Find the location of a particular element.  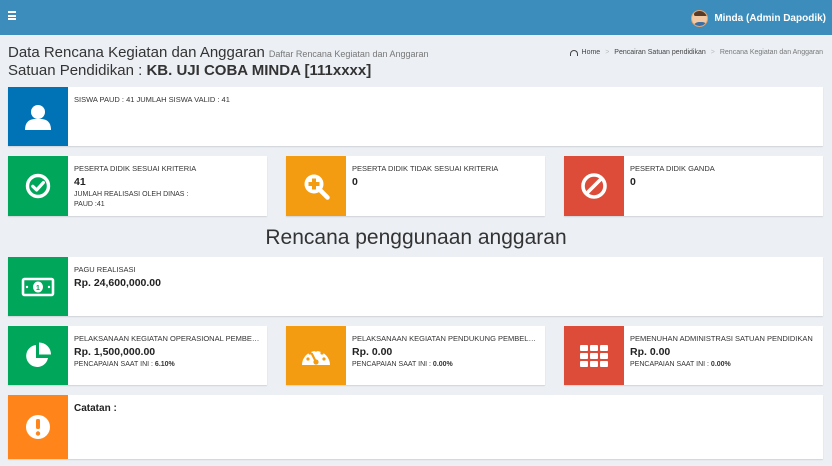

card-tidak-sesuai-kriteria: PESERTA DIDIK TIDAK SESUAI KRITERIA 0 is located at coordinates (415, 186).